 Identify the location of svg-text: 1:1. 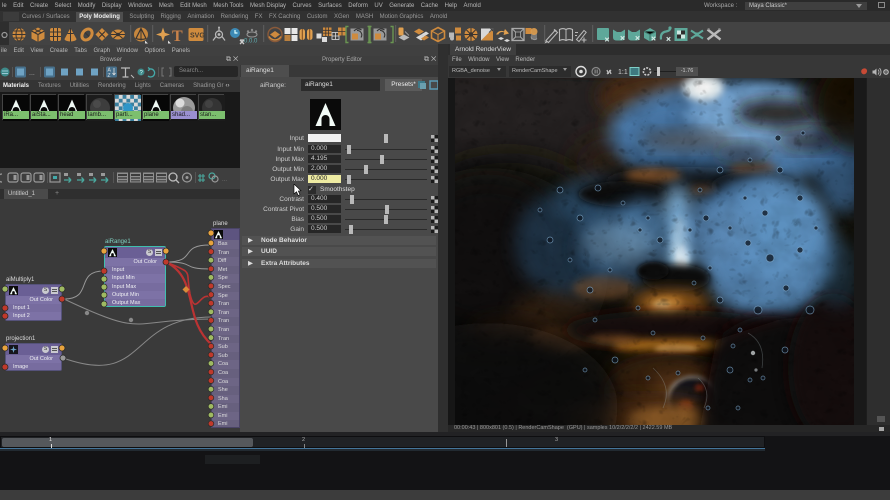
(623, 72).